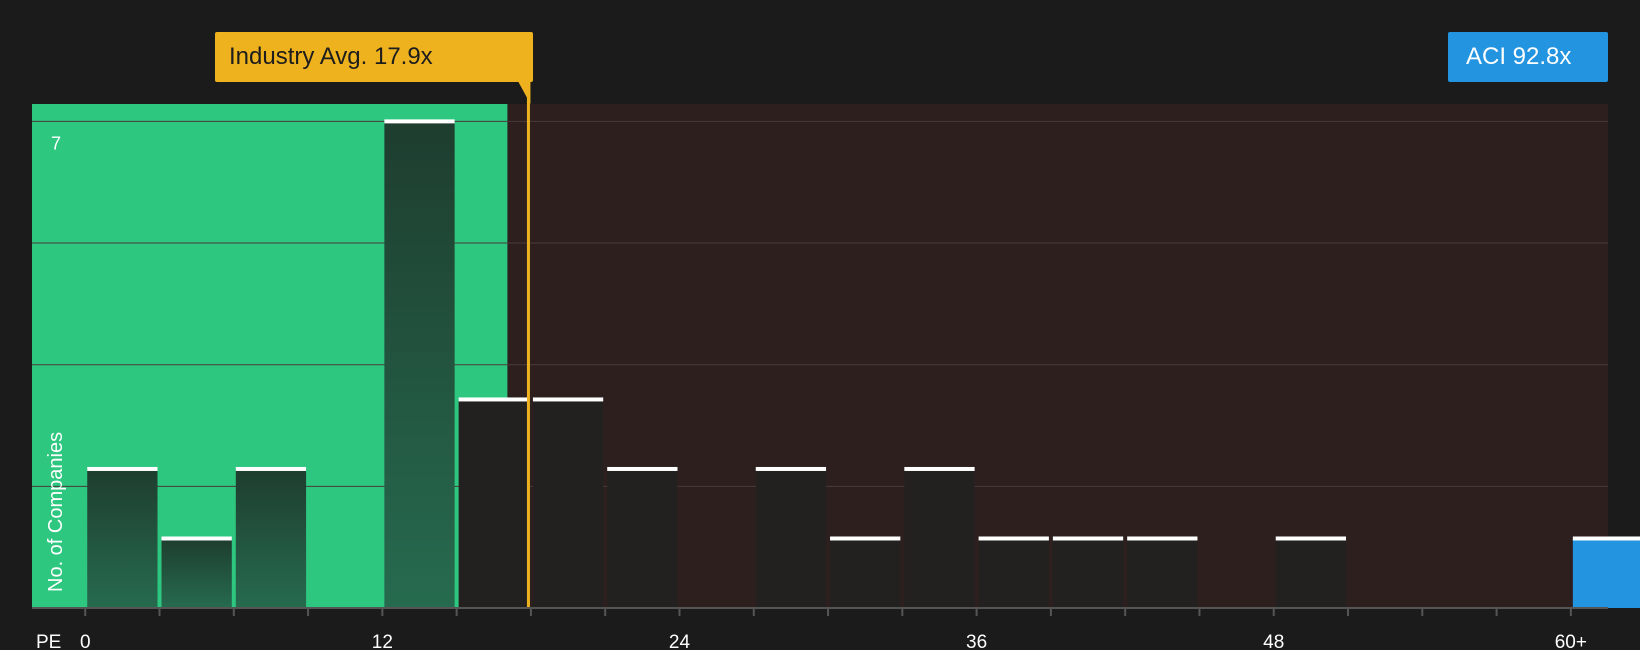 This screenshot has height=650, width=1640. I want to click on company-bar, so click(1606, 573).